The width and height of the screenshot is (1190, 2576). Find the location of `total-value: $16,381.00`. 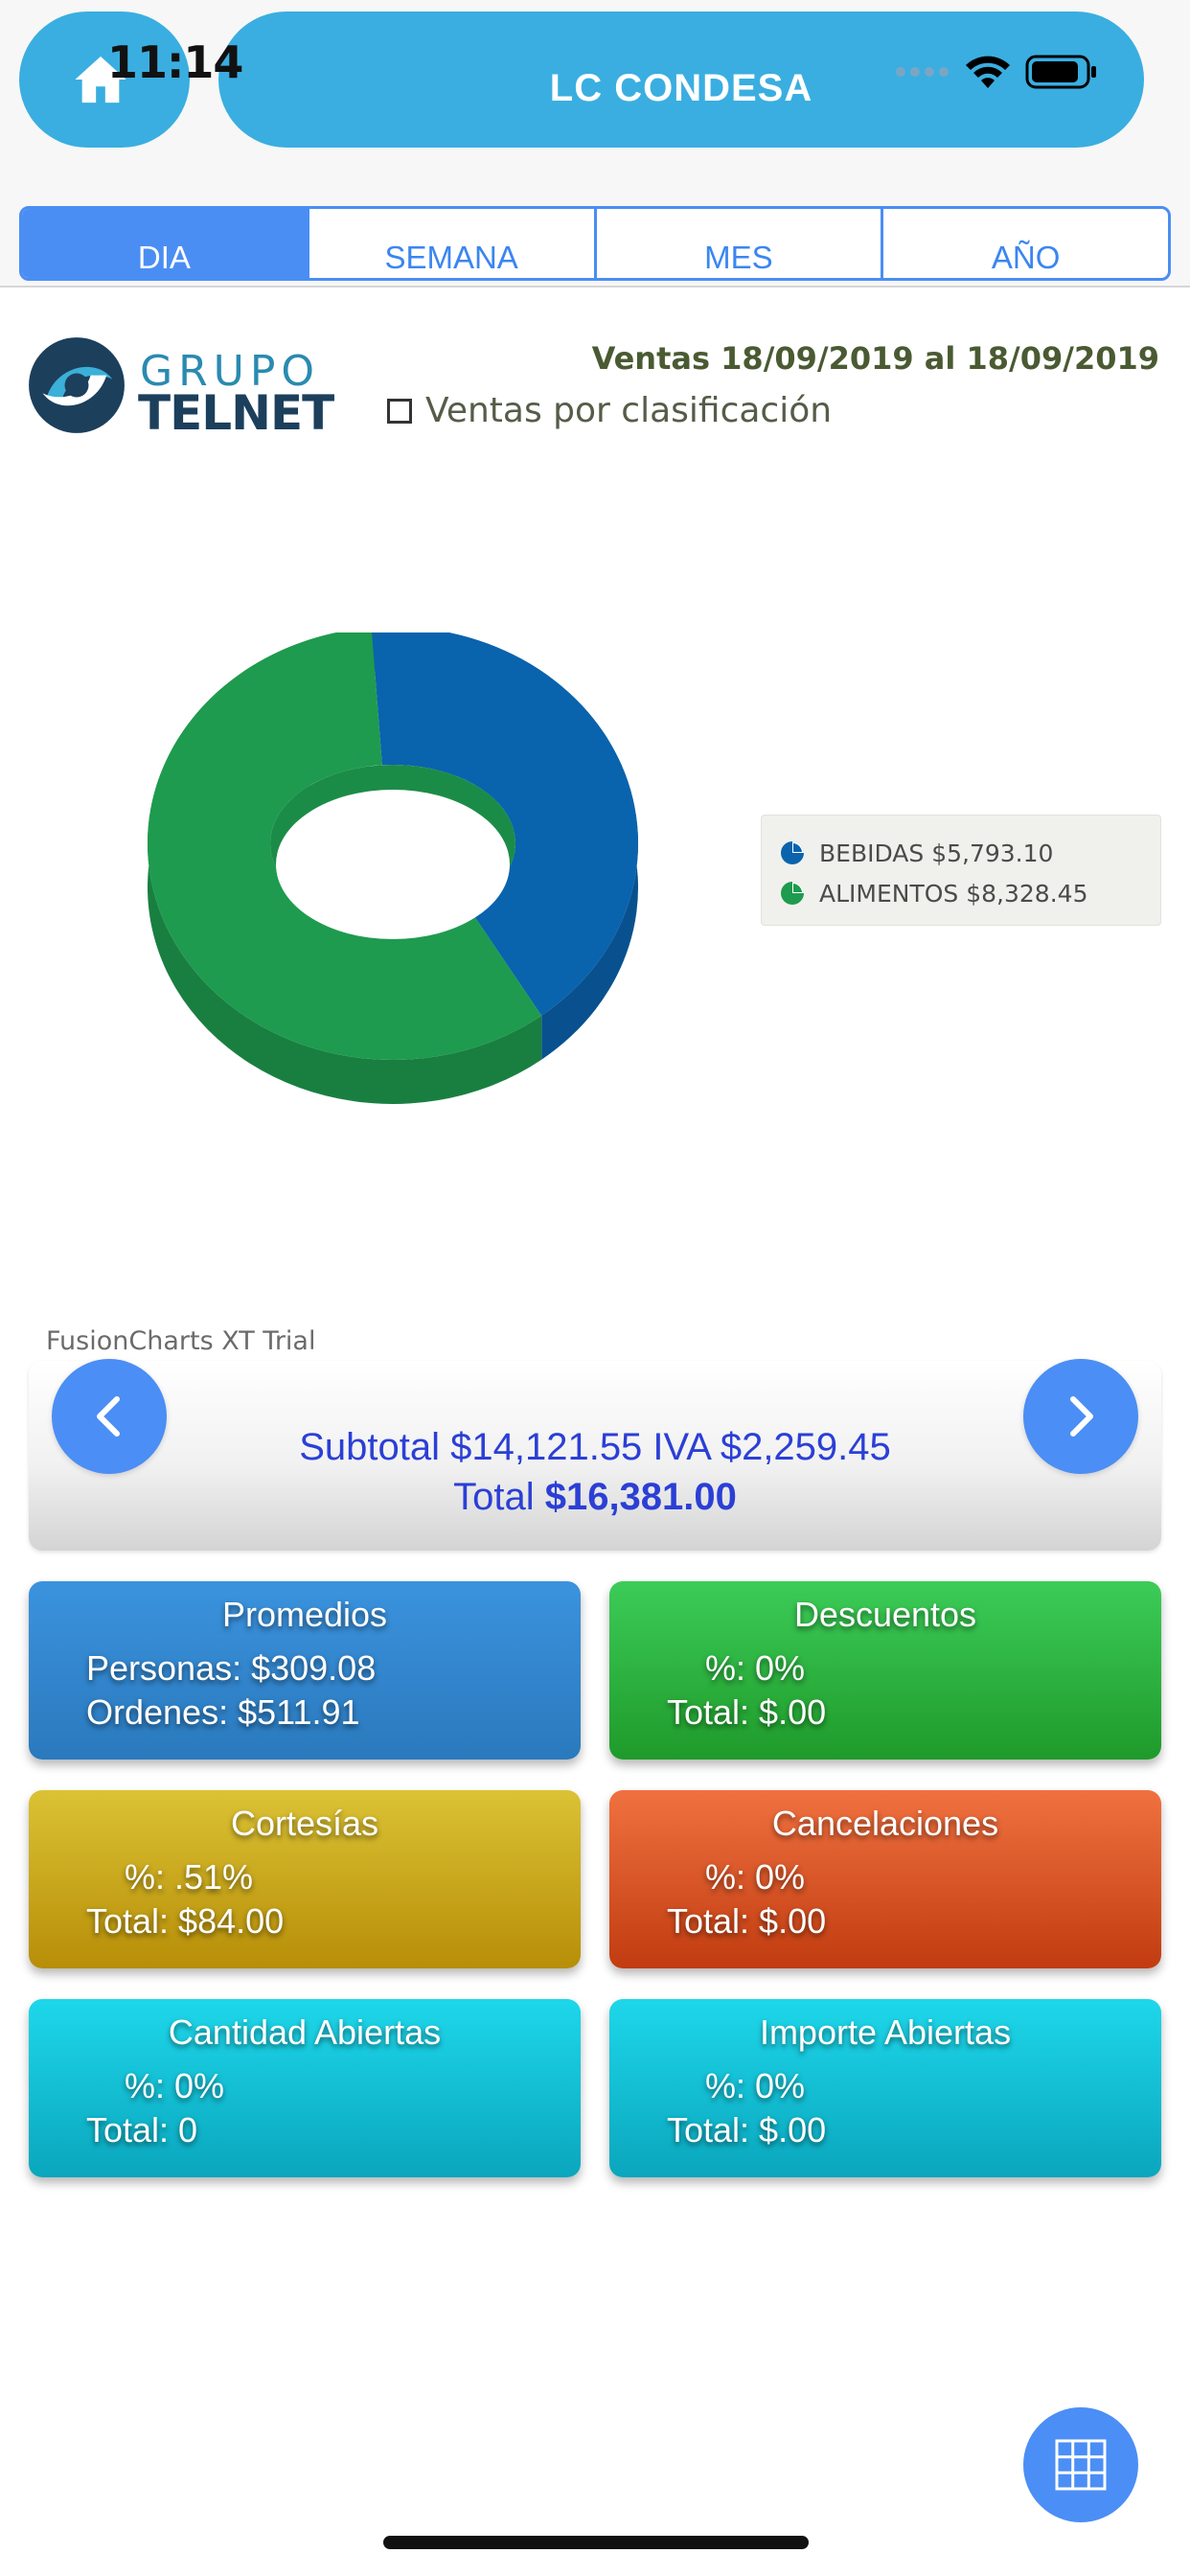

total-value: $16,381.00 is located at coordinates (640, 1497).